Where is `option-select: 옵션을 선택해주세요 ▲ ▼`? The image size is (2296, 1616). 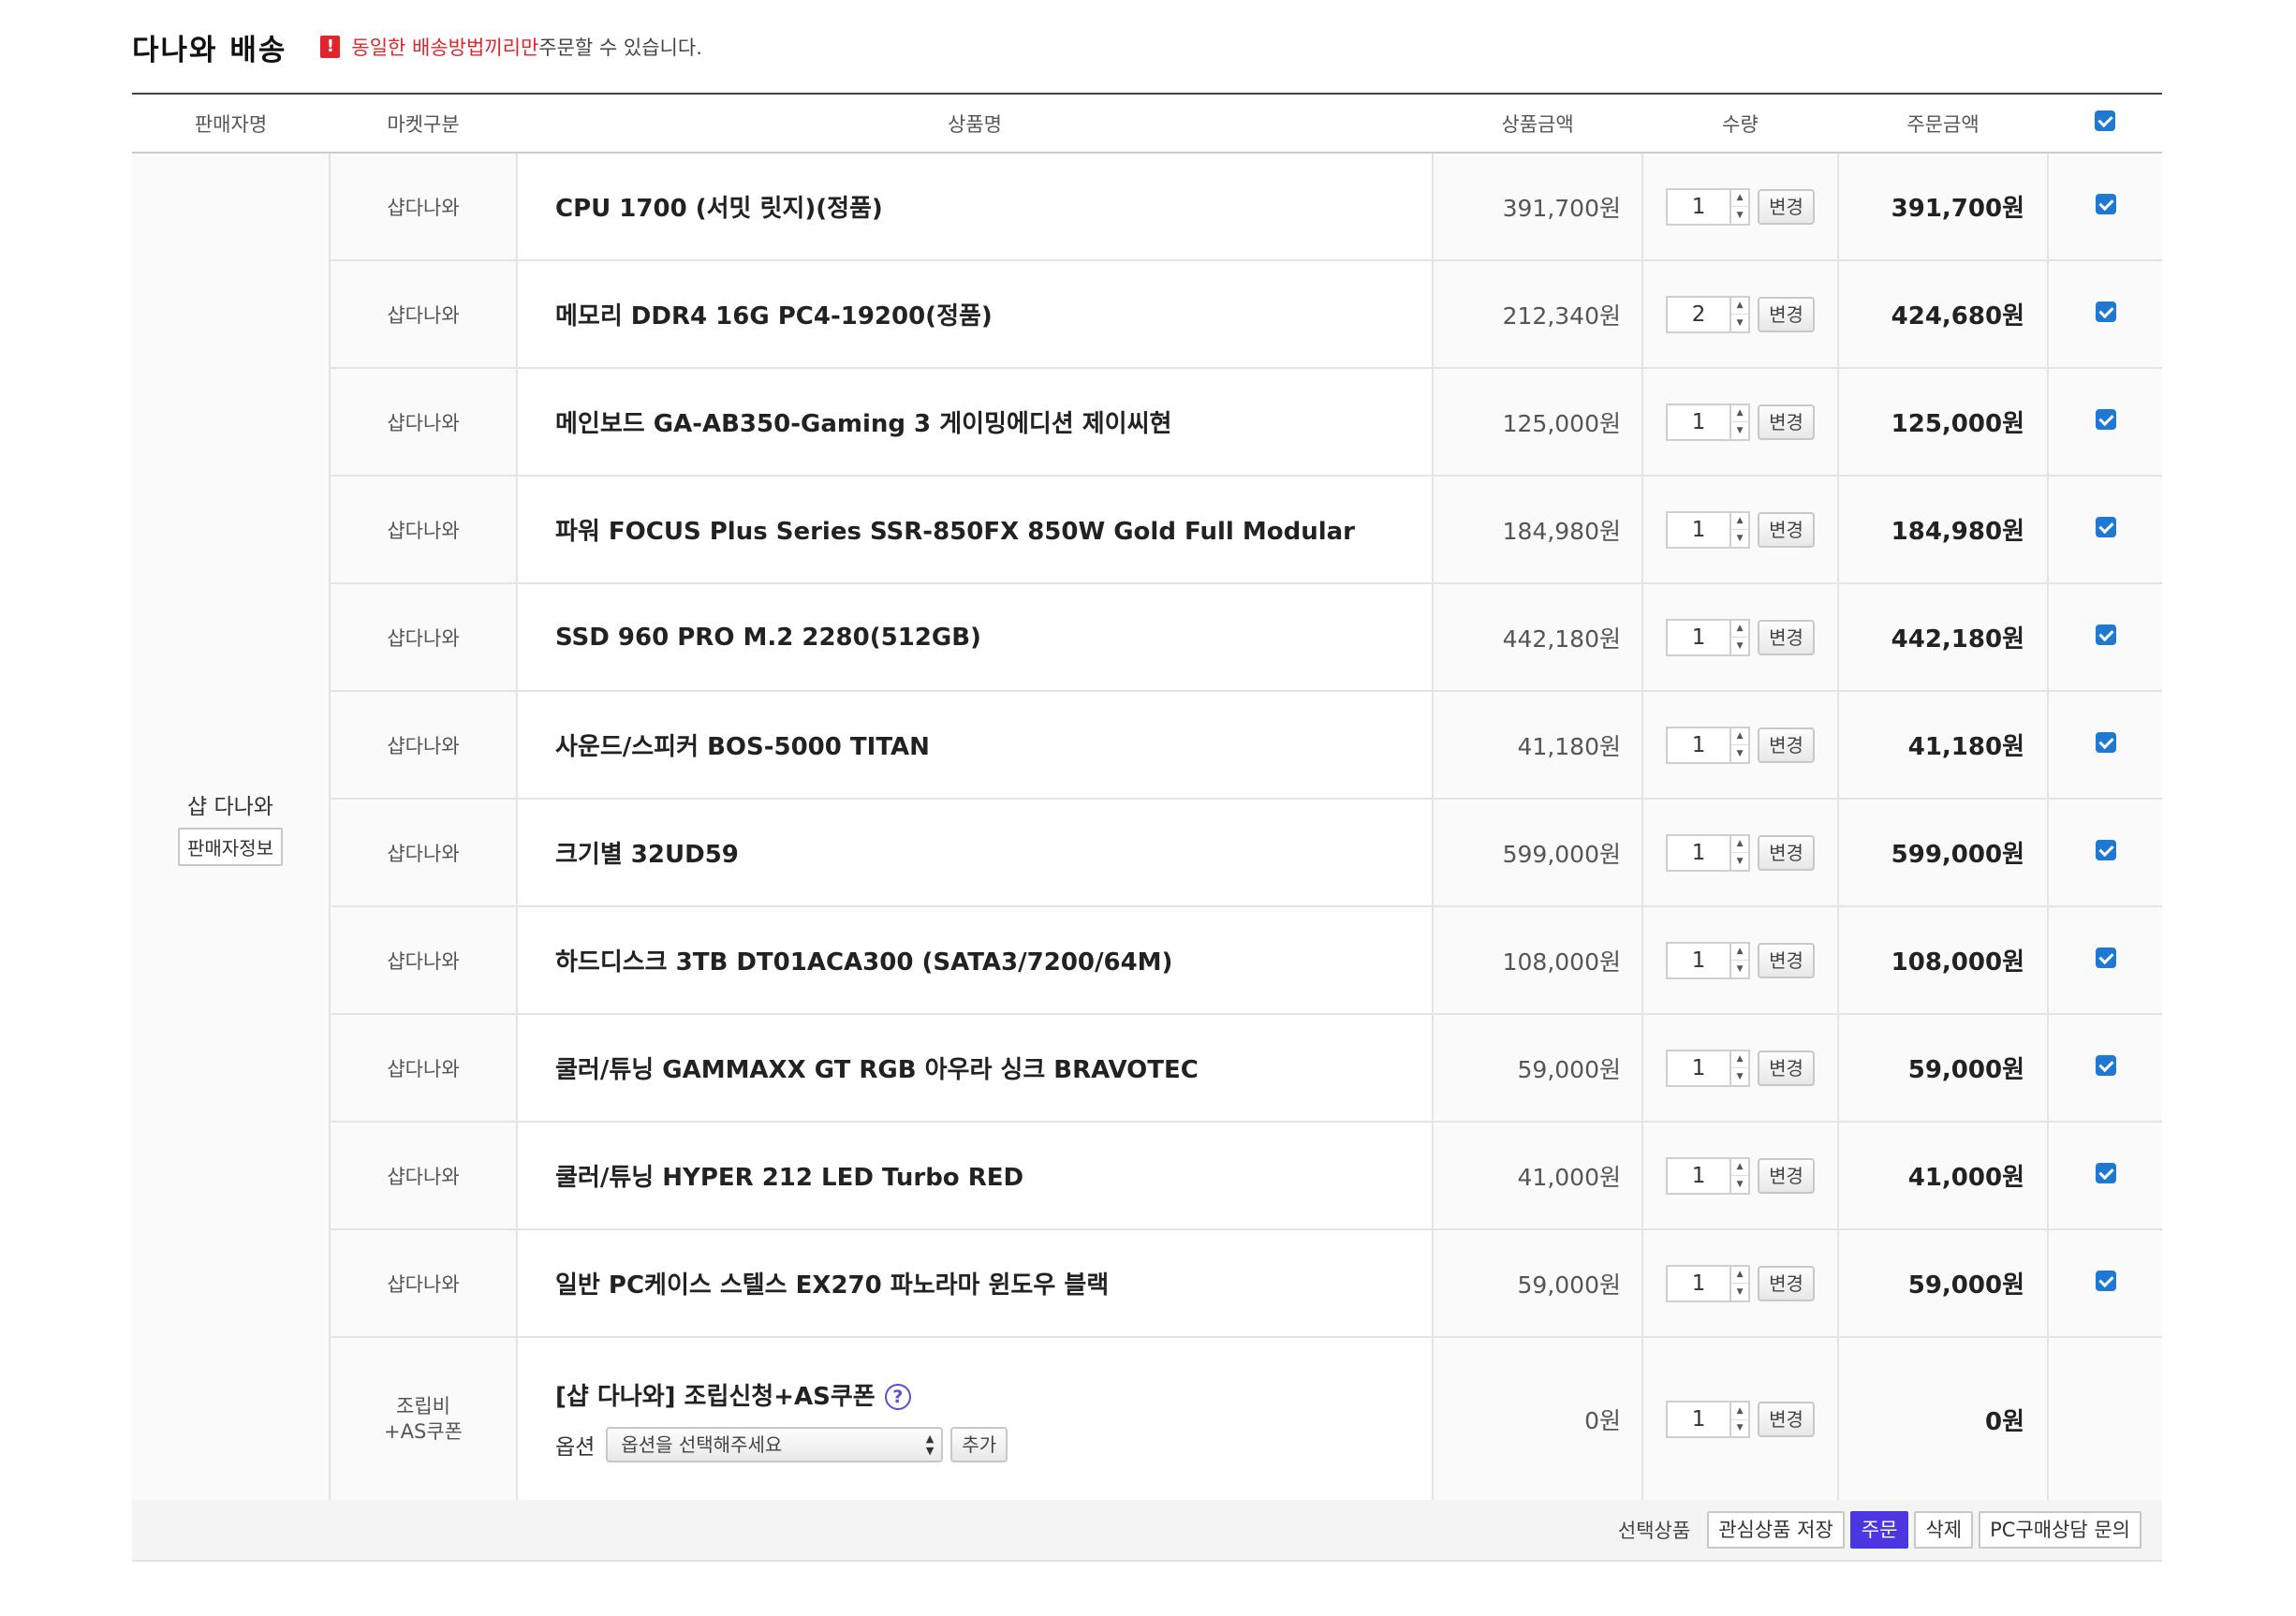 option-select: 옵션을 선택해주세요 ▲ ▼ is located at coordinates (775, 1444).